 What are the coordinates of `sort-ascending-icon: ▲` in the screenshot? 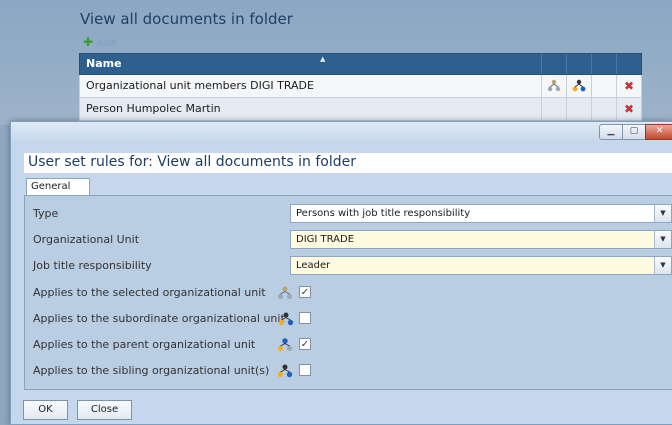 It's located at (323, 59).